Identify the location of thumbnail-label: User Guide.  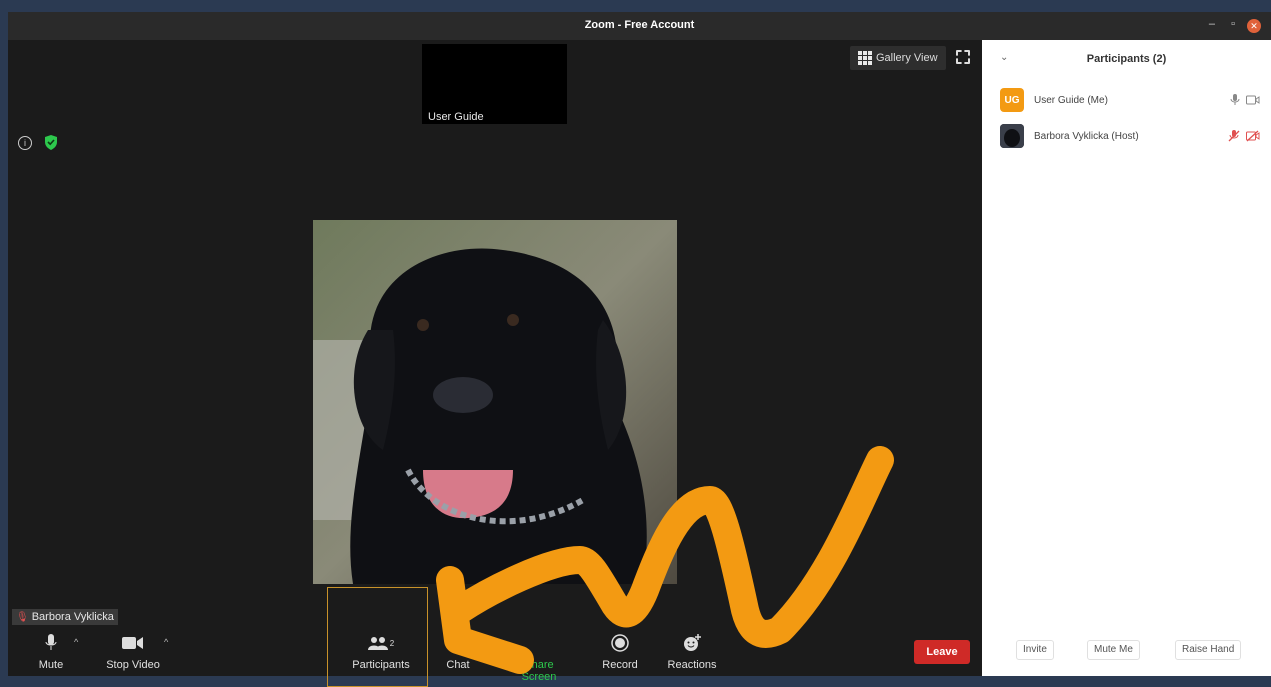
(456, 117).